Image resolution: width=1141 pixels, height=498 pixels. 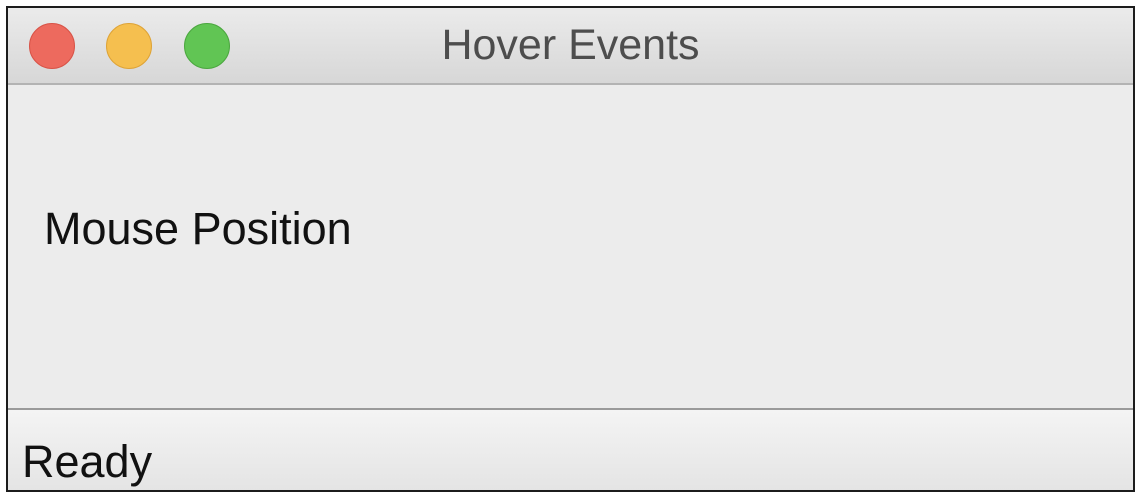 I want to click on window-title: Hover Events, so click(x=570, y=45).